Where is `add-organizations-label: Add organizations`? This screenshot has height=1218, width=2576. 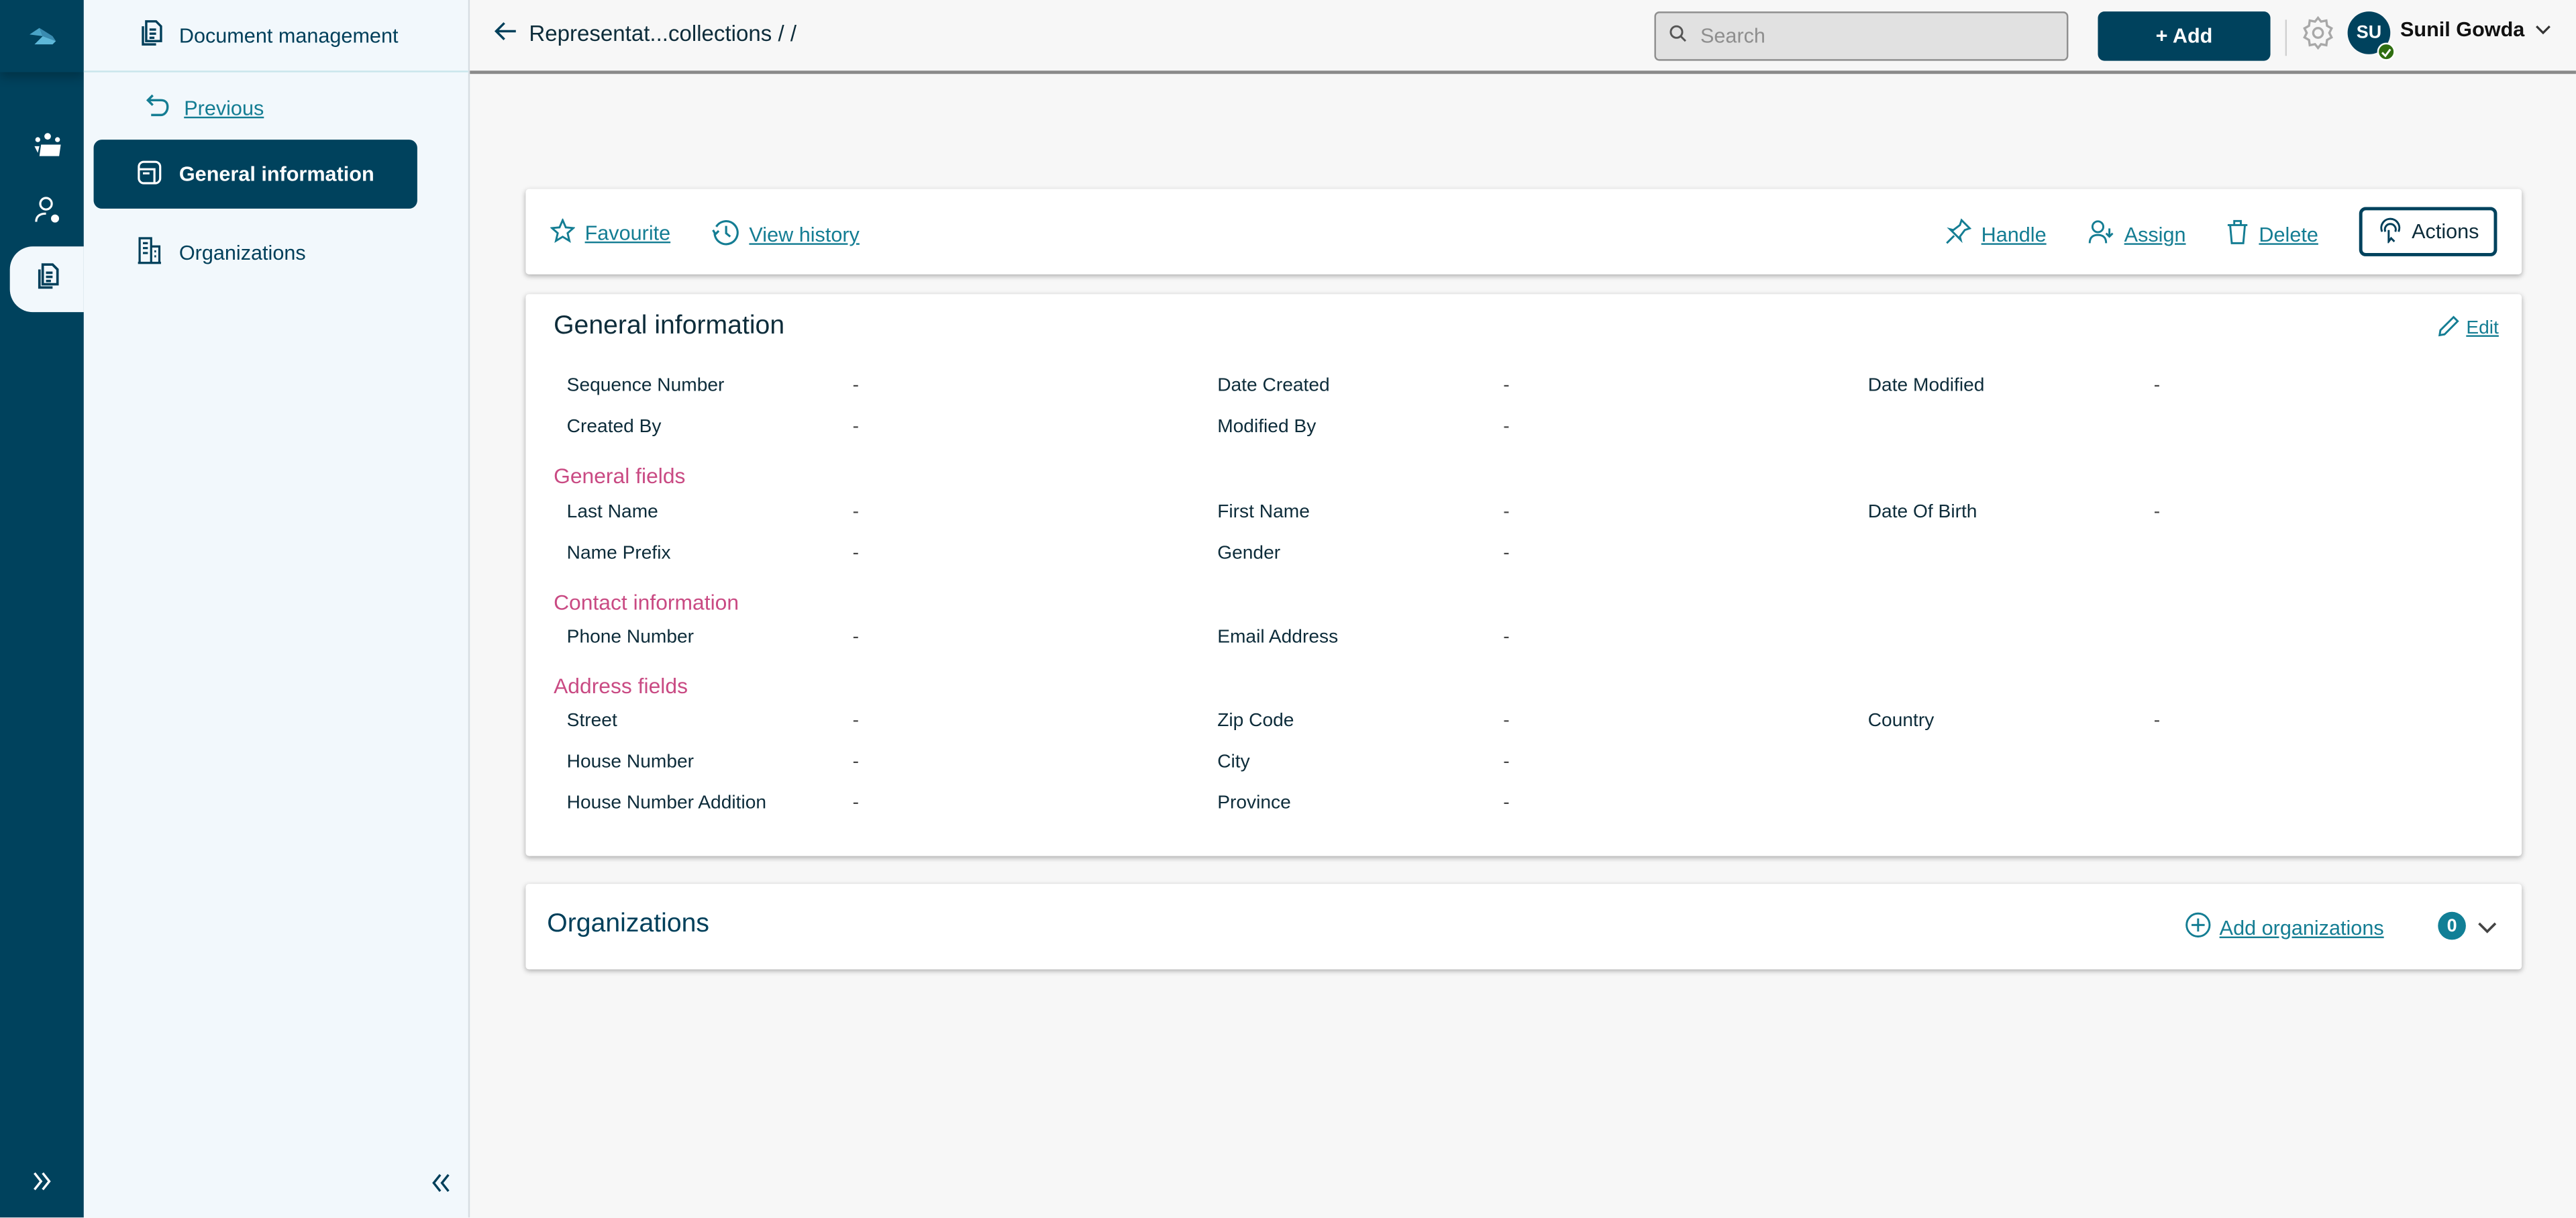
add-organizations-label: Add organizations is located at coordinates (2301, 927).